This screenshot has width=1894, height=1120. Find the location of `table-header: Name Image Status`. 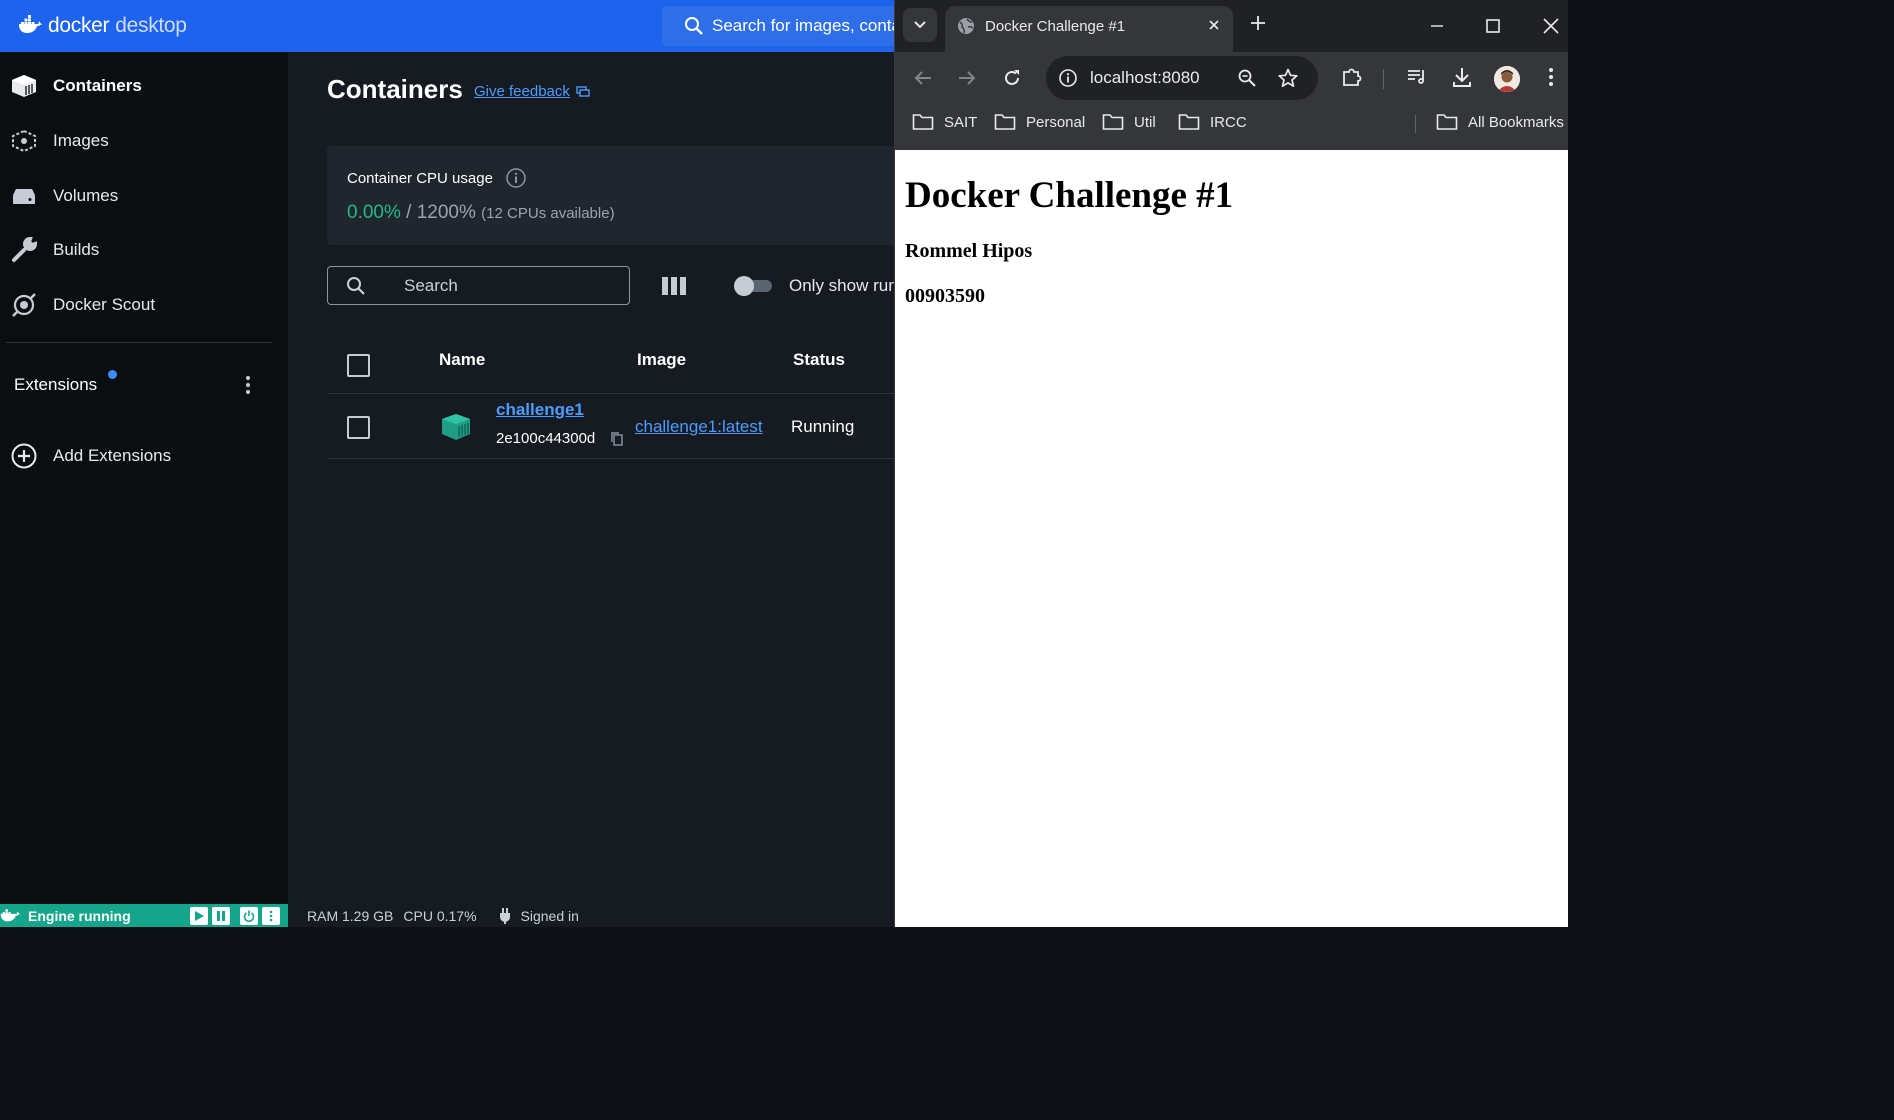

table-header: Name Image Status is located at coordinates (612, 366).